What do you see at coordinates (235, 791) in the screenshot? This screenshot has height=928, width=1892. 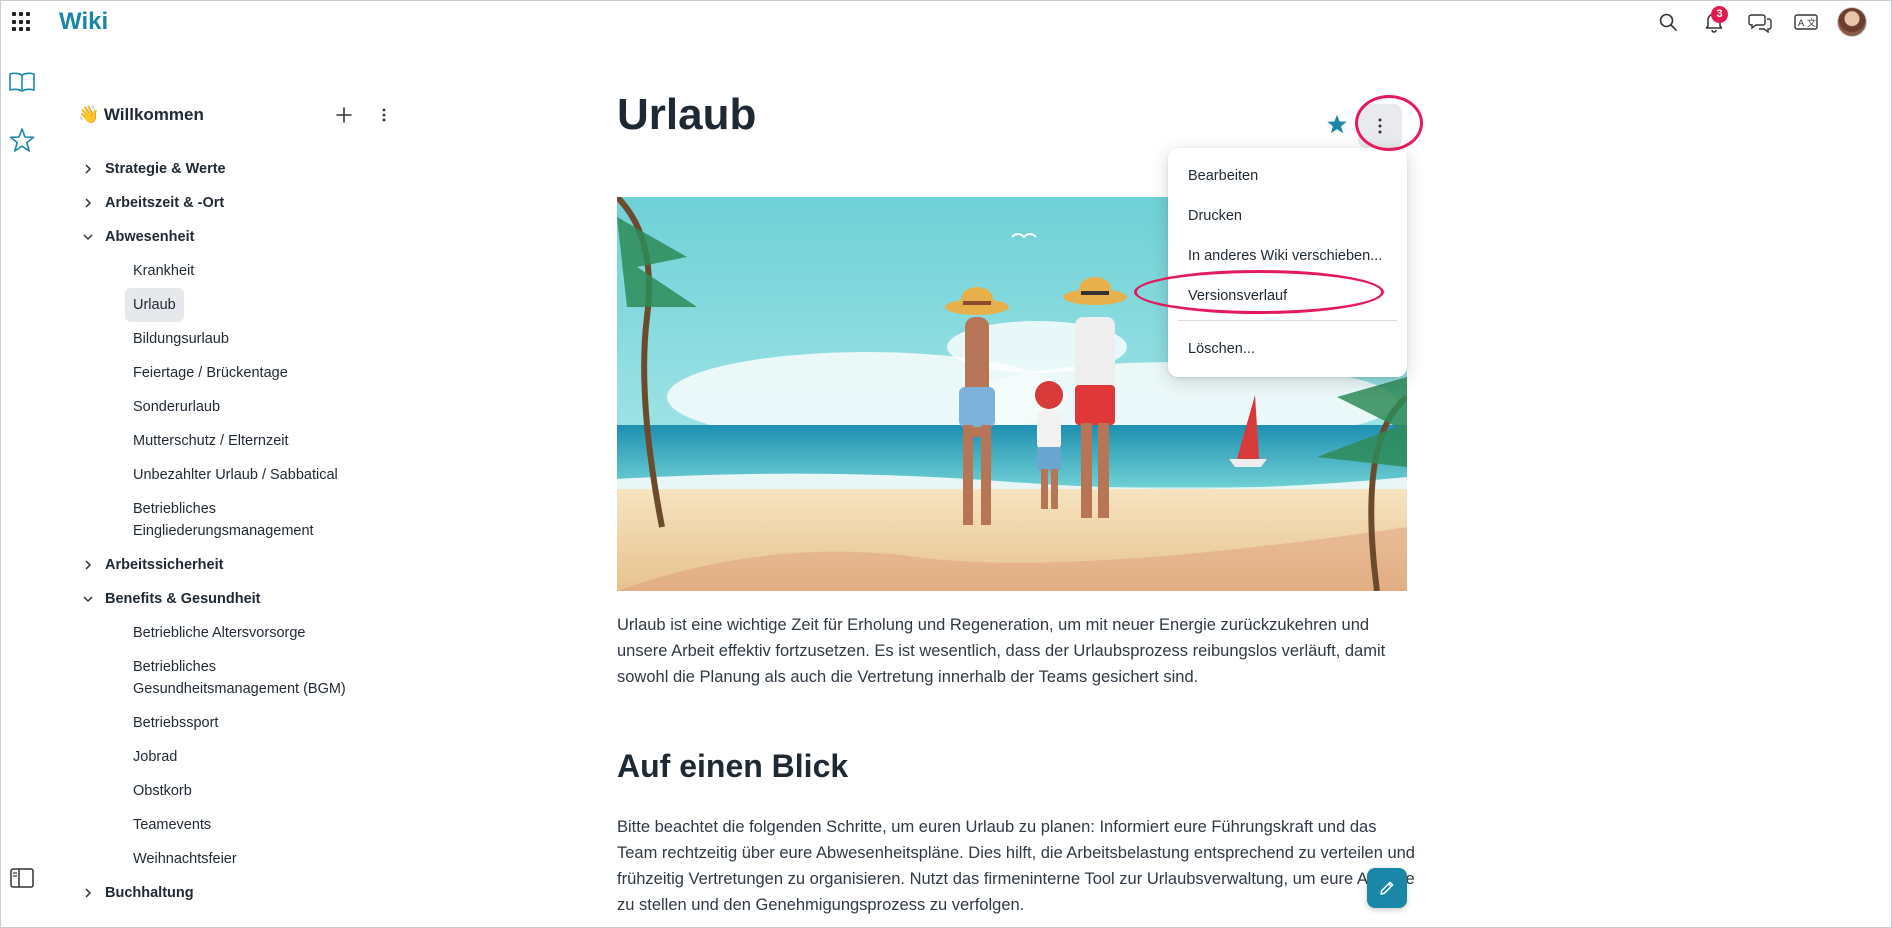 I see `tree-item-obstkorb: Obstkorb` at bounding box center [235, 791].